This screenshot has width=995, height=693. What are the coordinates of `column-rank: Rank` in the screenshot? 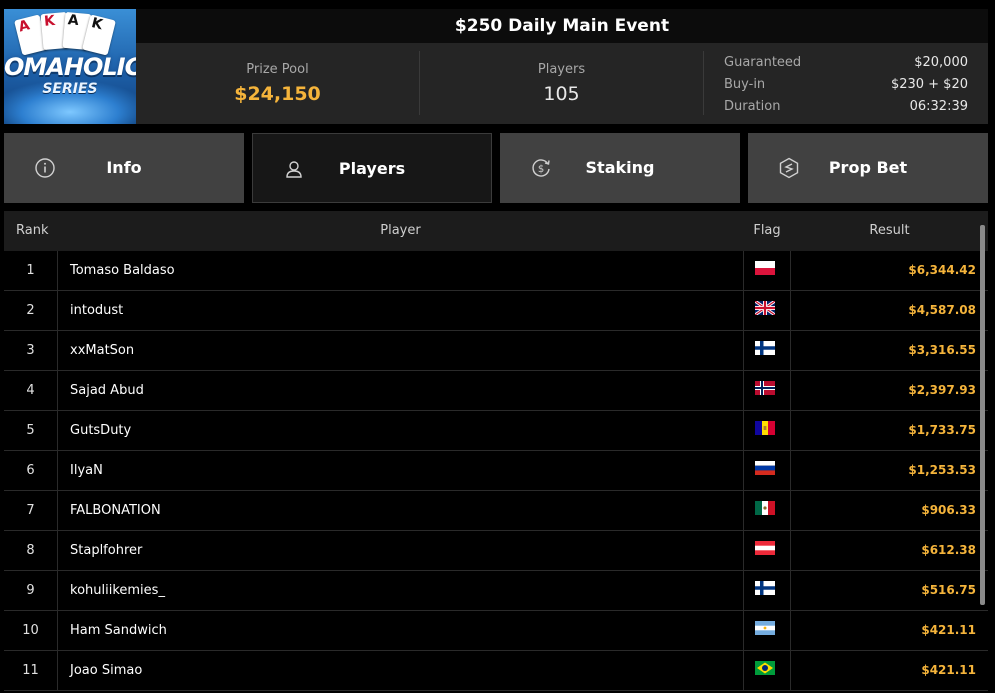 It's located at (32, 231).